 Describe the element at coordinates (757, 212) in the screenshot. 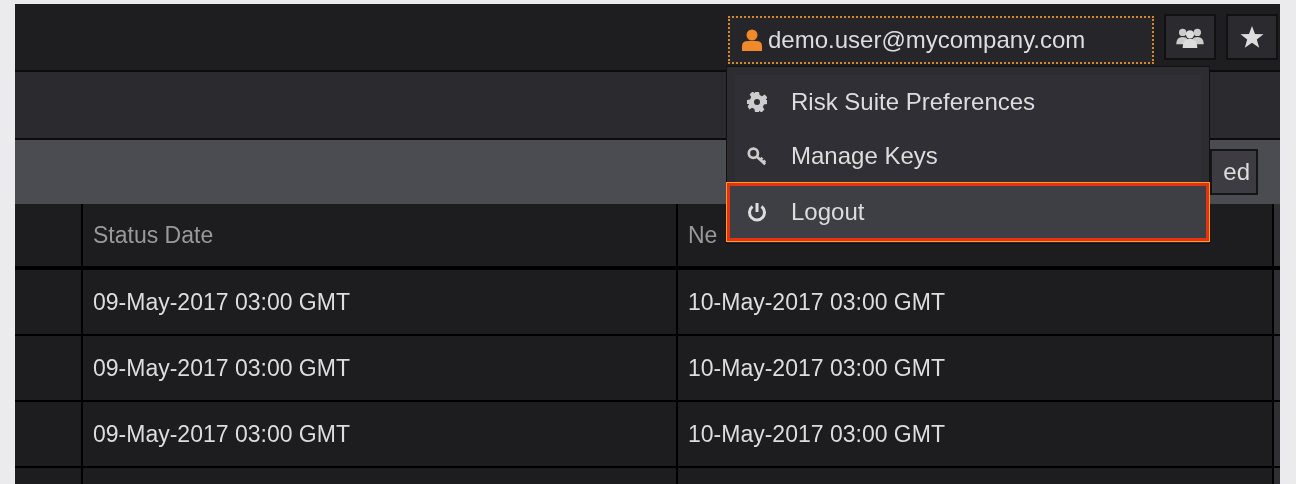

I see `power-icon` at that location.